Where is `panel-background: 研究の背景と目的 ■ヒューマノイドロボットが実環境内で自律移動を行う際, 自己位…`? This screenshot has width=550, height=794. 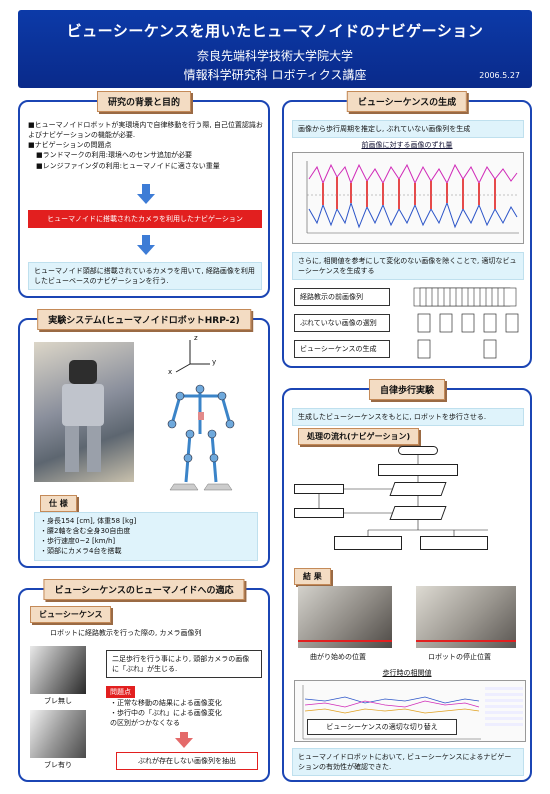 panel-background: 研究の背景と目的 ■ヒューマノイドロボットが実環境内で自律移動を行う際, 自己位… is located at coordinates (144, 194).